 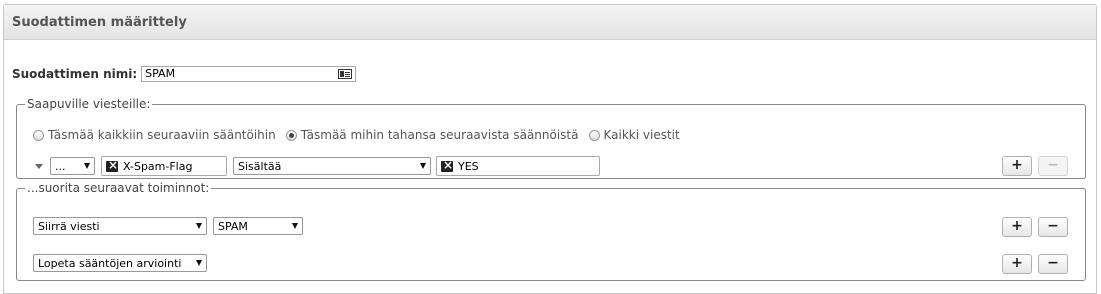 What do you see at coordinates (550, 22) in the screenshot?
I see `panel-title: Suodattimen määrittely` at bounding box center [550, 22].